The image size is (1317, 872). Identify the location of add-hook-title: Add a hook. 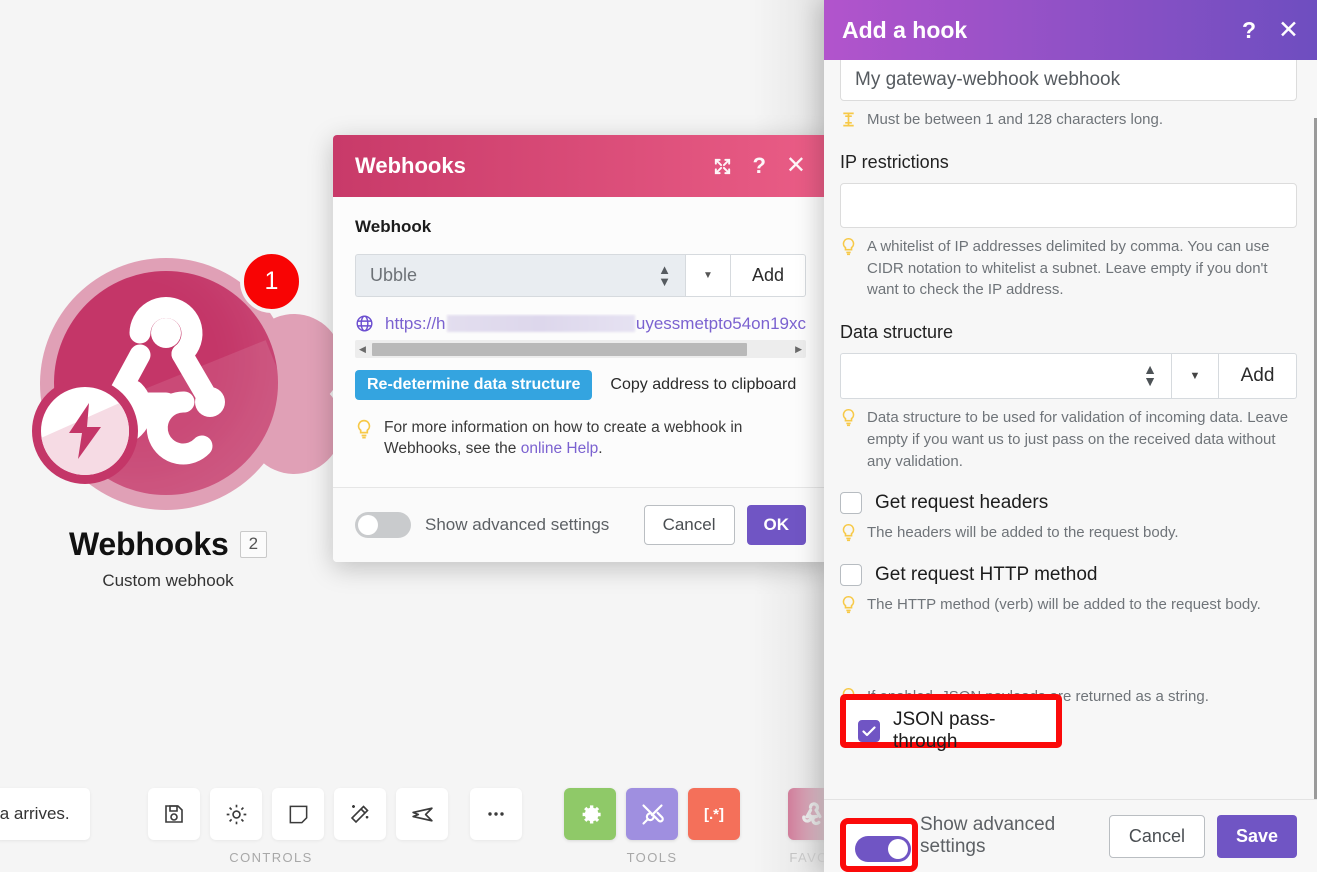
(905, 29).